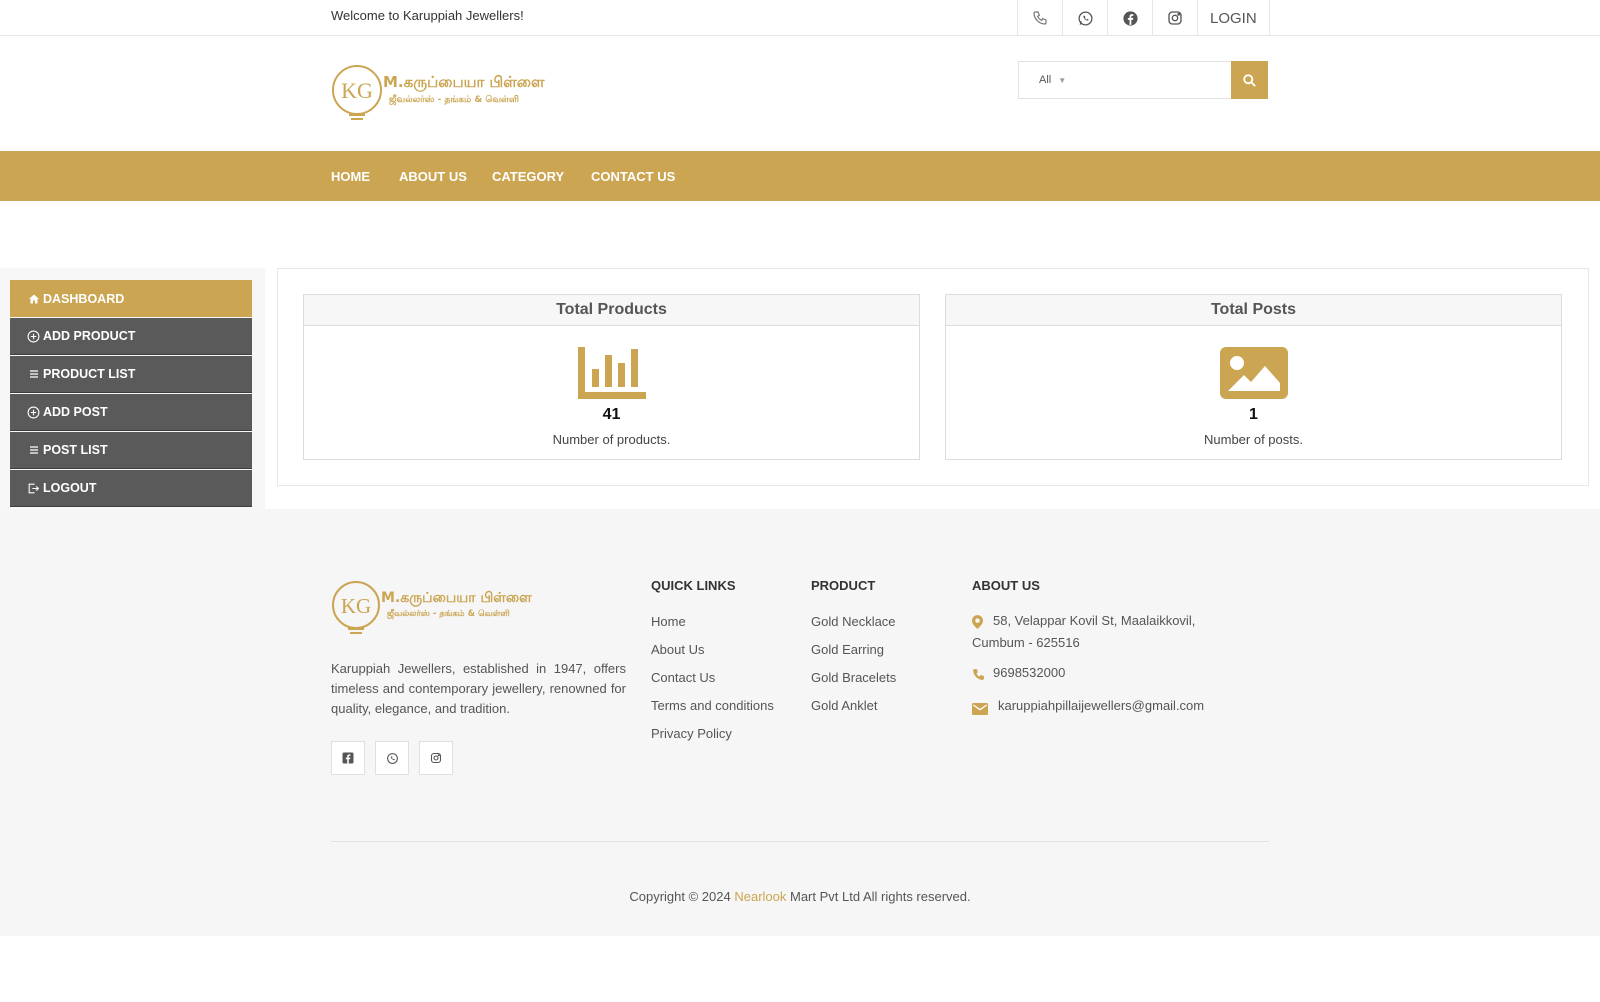 Image resolution: width=1600 pixels, height=1002 pixels. Describe the element at coordinates (89, 336) in the screenshot. I see `sidebar-item-label: ADD PRODUCT` at that location.